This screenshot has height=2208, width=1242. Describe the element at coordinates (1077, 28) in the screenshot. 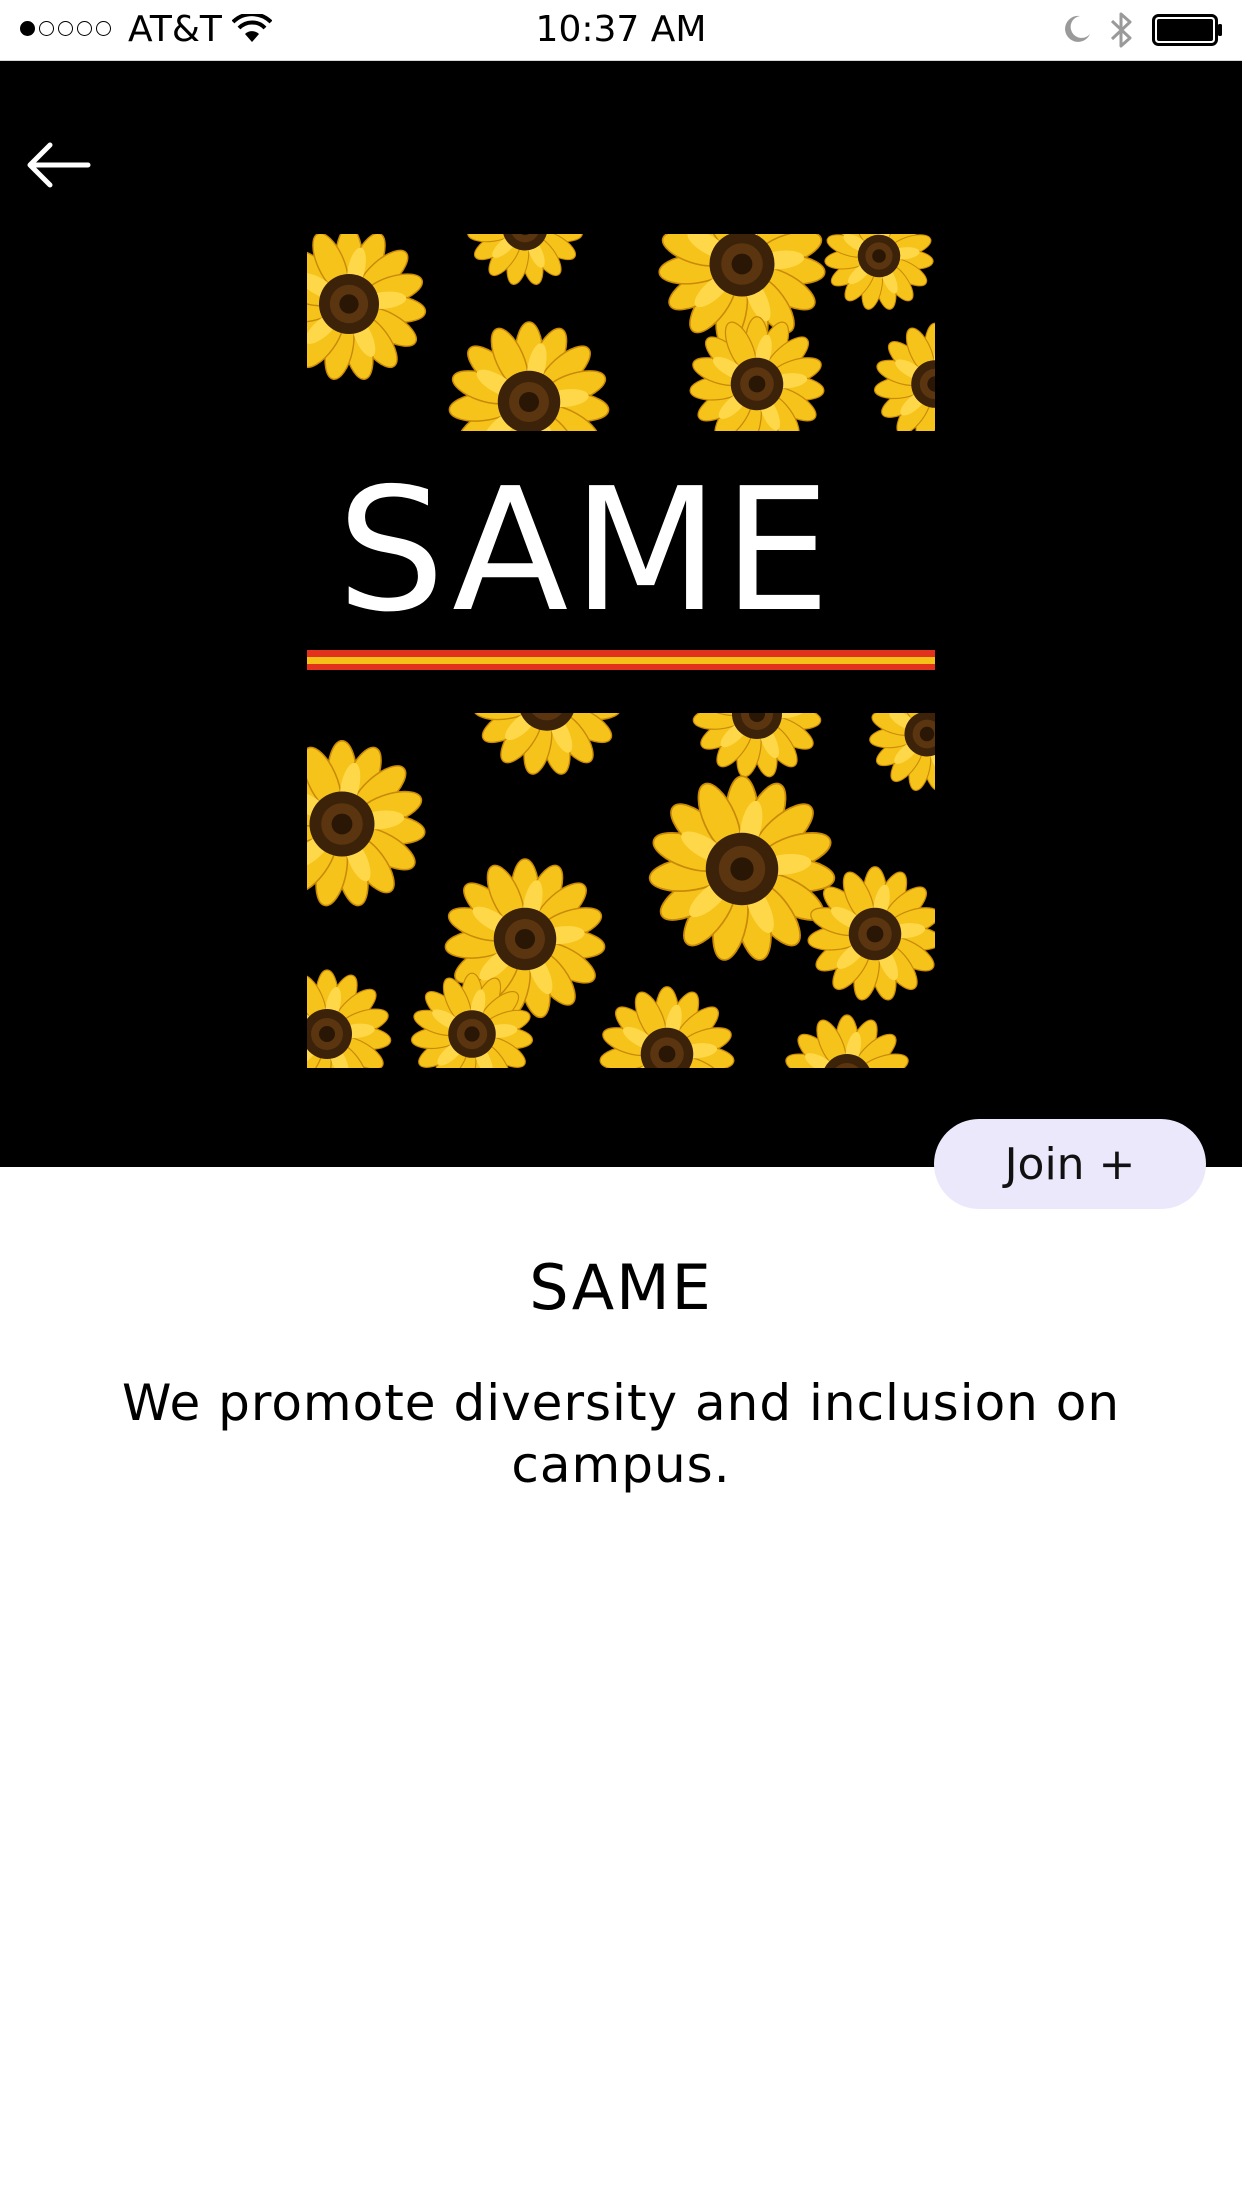

I see `do-not-disturb-moon-icon` at that location.